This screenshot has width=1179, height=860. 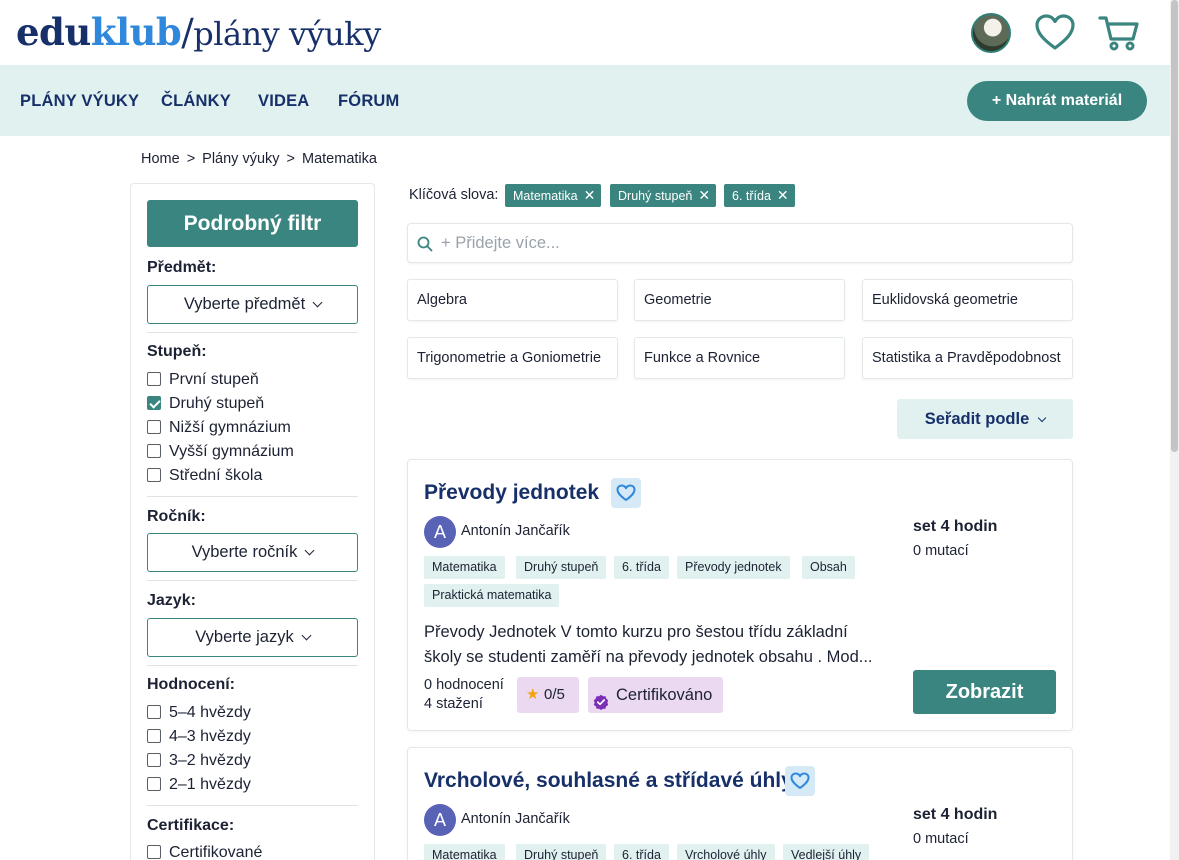 I want to click on rating-option-label: 5–4 hvězdy, so click(x=210, y=712).